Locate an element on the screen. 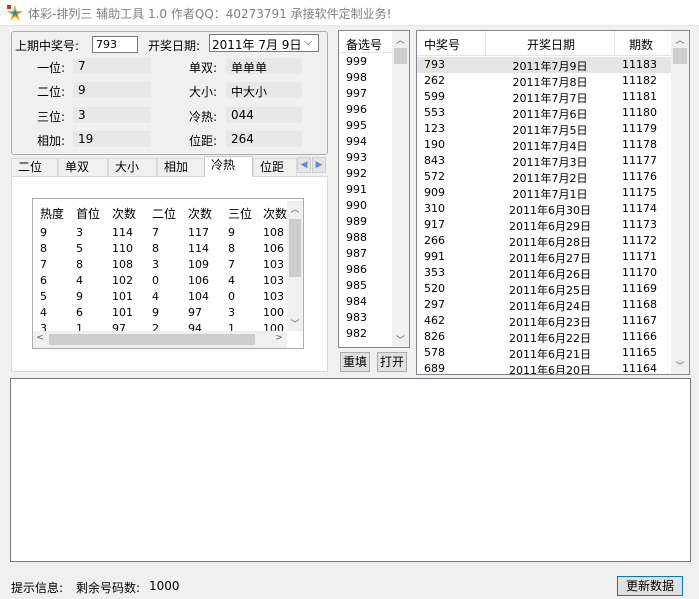 This screenshot has height=599, width=699. table-row: 599 2011年7月7日 11181 is located at coordinates (544, 97).